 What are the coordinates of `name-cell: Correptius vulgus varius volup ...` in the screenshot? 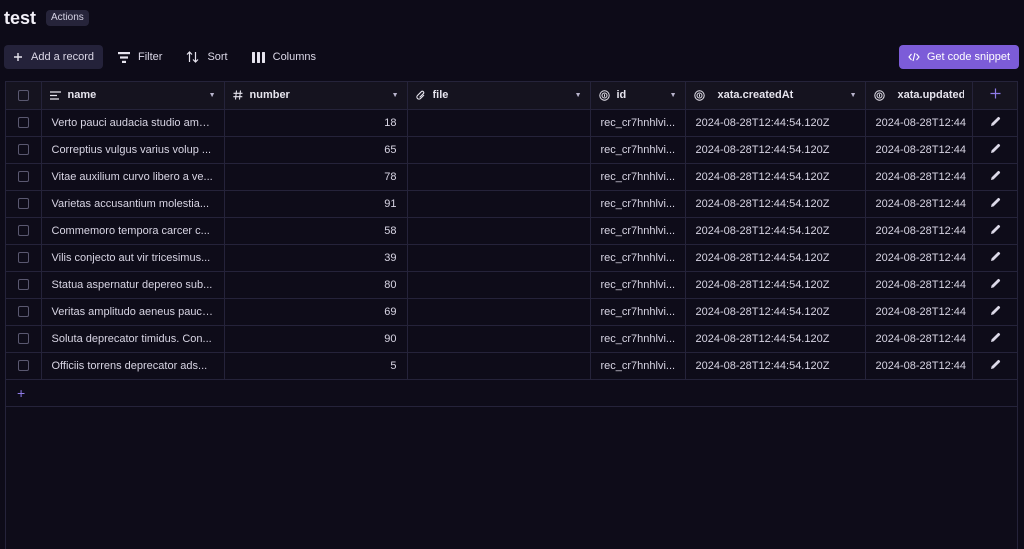 It's located at (133, 150).